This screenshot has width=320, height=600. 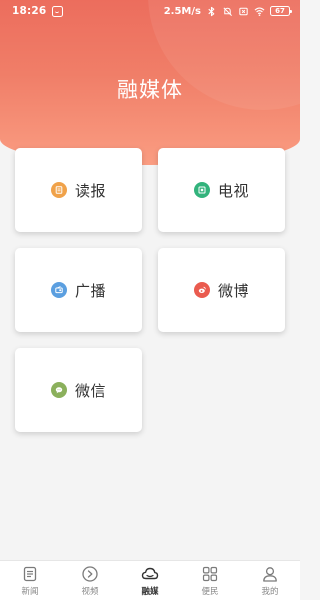 I want to click on page-title: 融媒体, so click(x=150, y=90).